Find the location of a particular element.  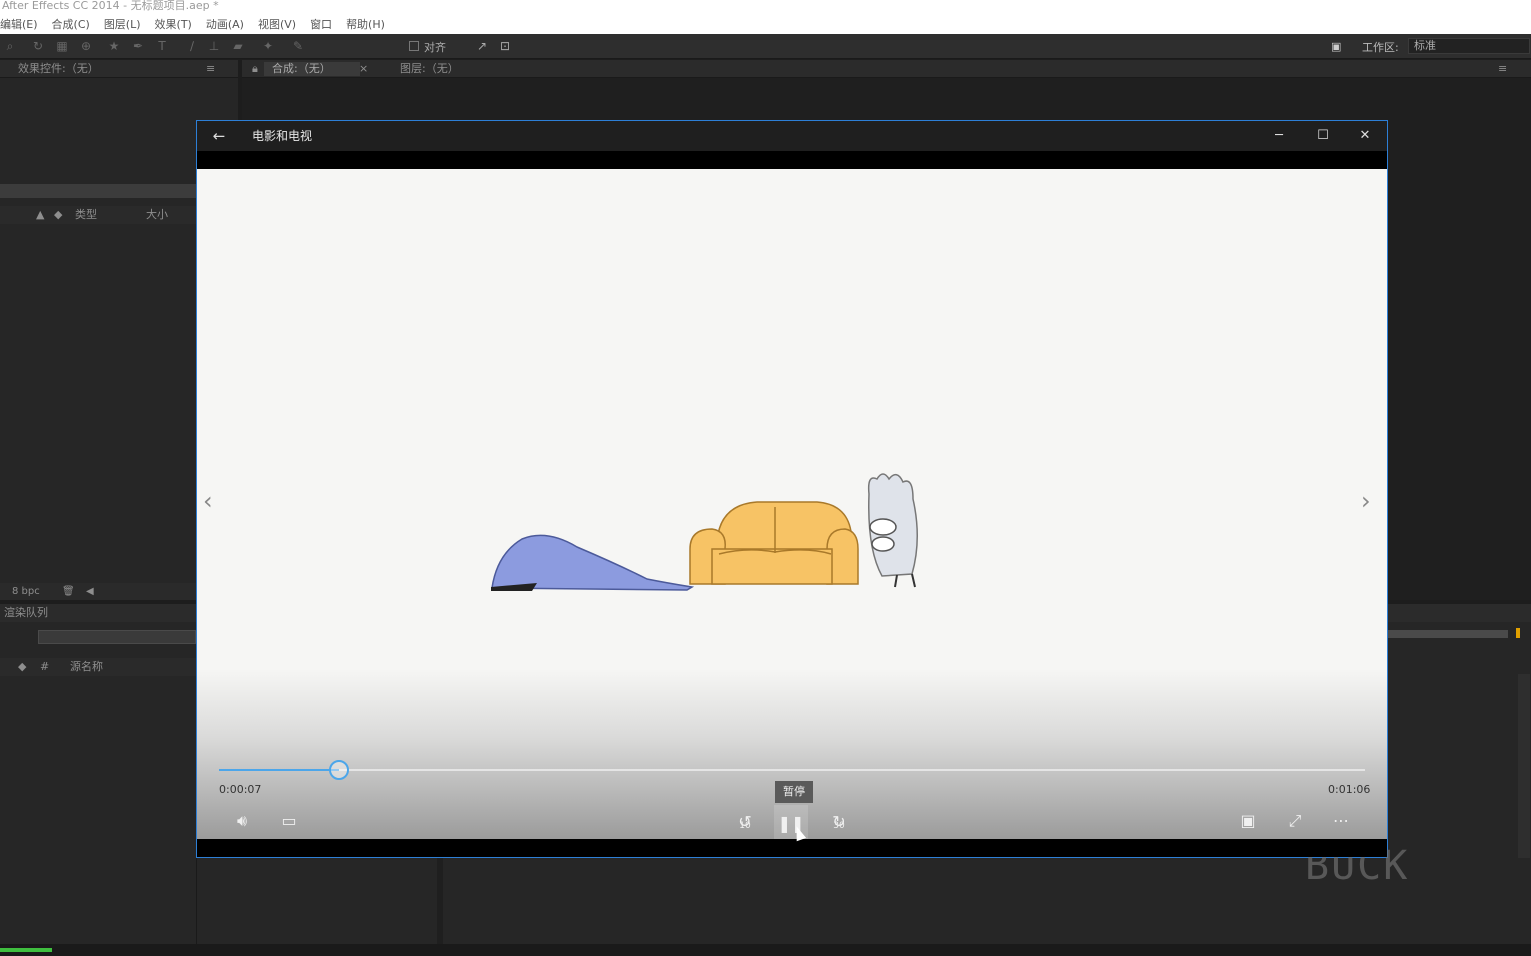

render-search-input is located at coordinates (117, 637).